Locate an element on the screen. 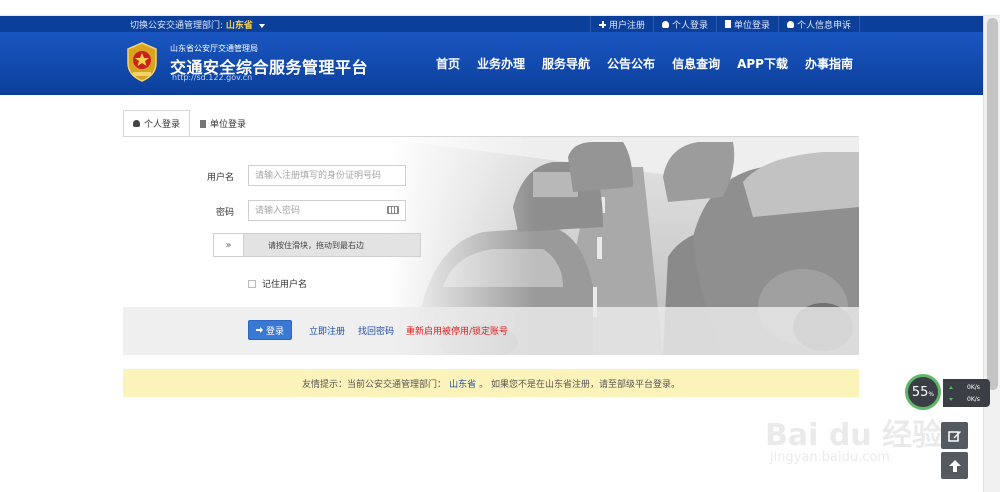 The width and height of the screenshot is (1000, 492). nav-info-query: 信息查询 is located at coordinates (696, 63).